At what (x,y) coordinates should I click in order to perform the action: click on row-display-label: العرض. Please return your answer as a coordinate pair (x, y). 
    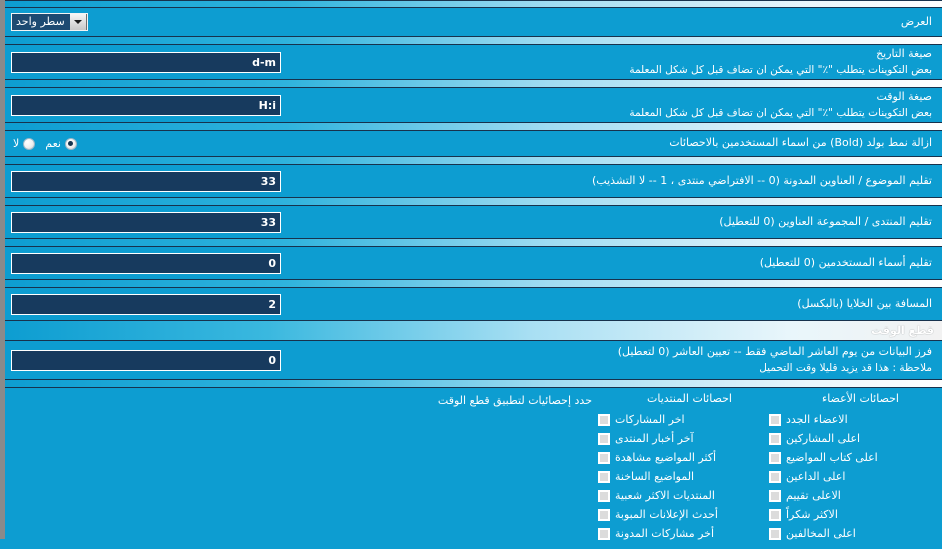
    Looking at the image, I should click on (916, 21).